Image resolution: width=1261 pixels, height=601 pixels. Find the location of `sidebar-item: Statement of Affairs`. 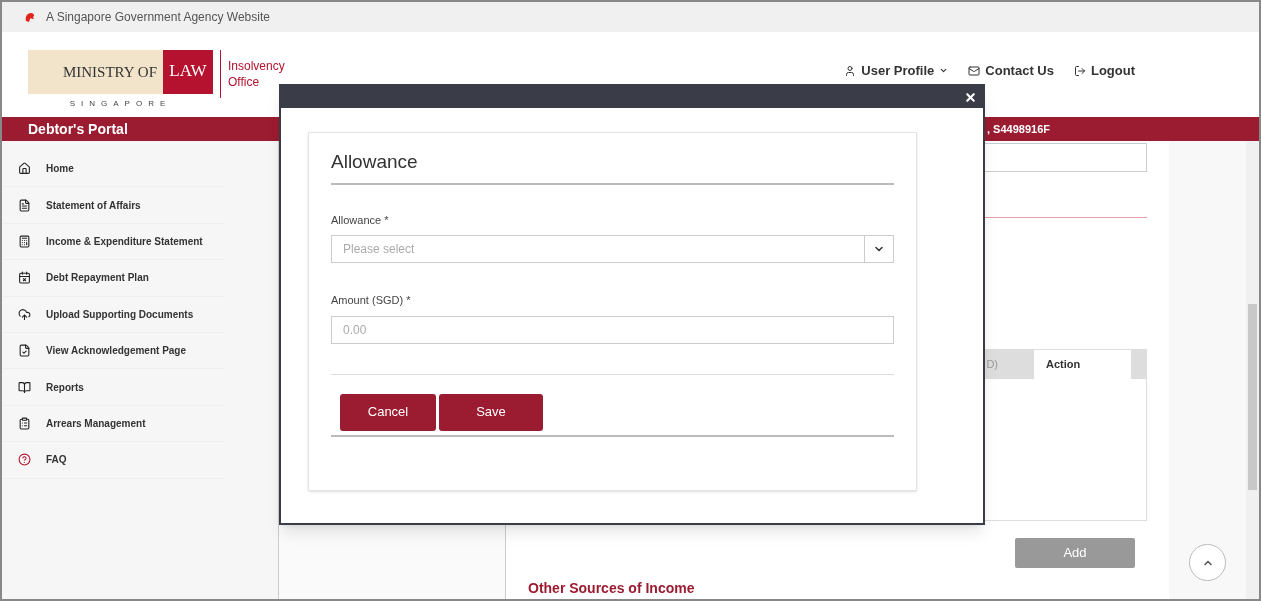

sidebar-item: Statement of Affairs is located at coordinates (113, 205).